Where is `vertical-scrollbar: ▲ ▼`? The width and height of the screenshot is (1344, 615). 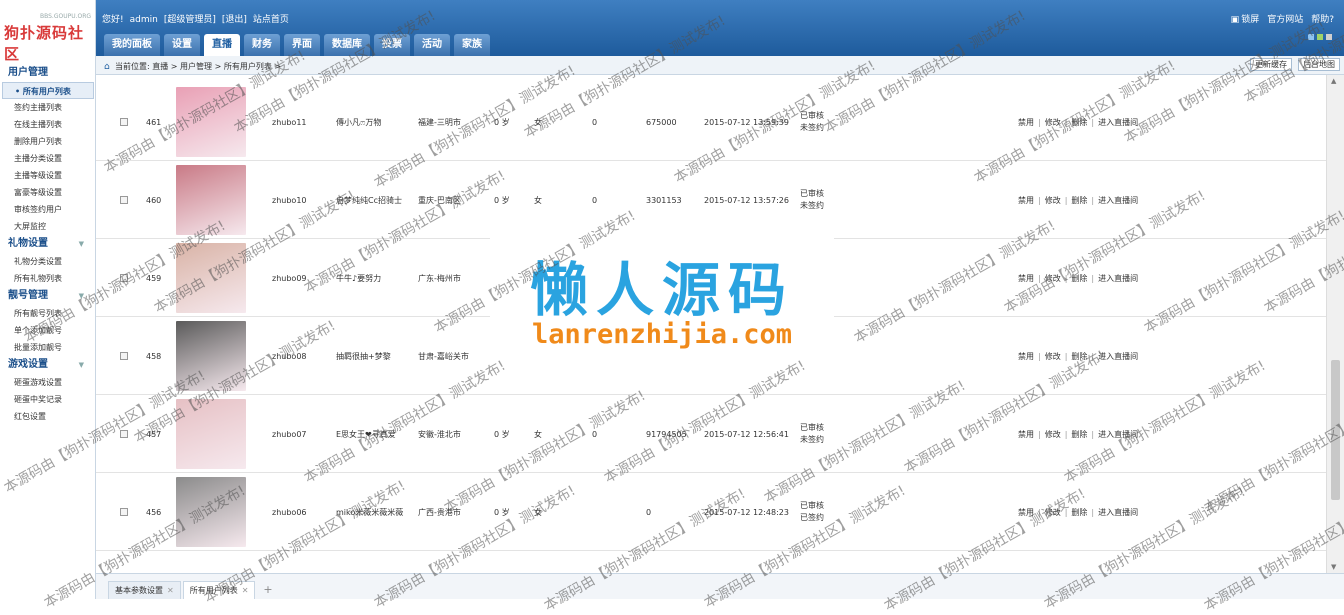 vertical-scrollbar: ▲ ▼ is located at coordinates (1335, 324).